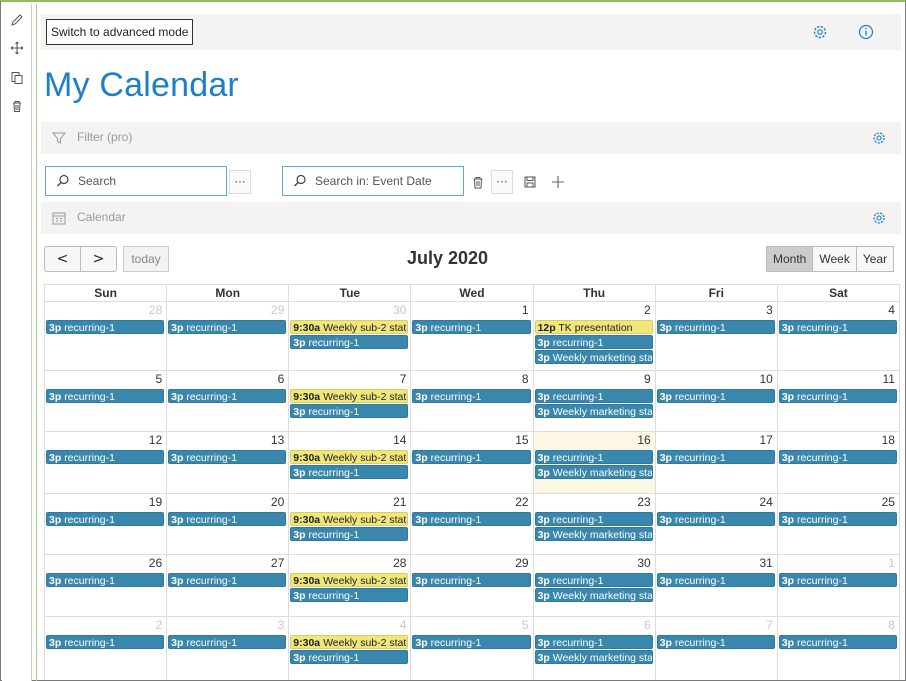 This screenshot has width=906, height=681. Describe the element at coordinates (155, 502) in the screenshot. I see `day-number: 19` at that location.